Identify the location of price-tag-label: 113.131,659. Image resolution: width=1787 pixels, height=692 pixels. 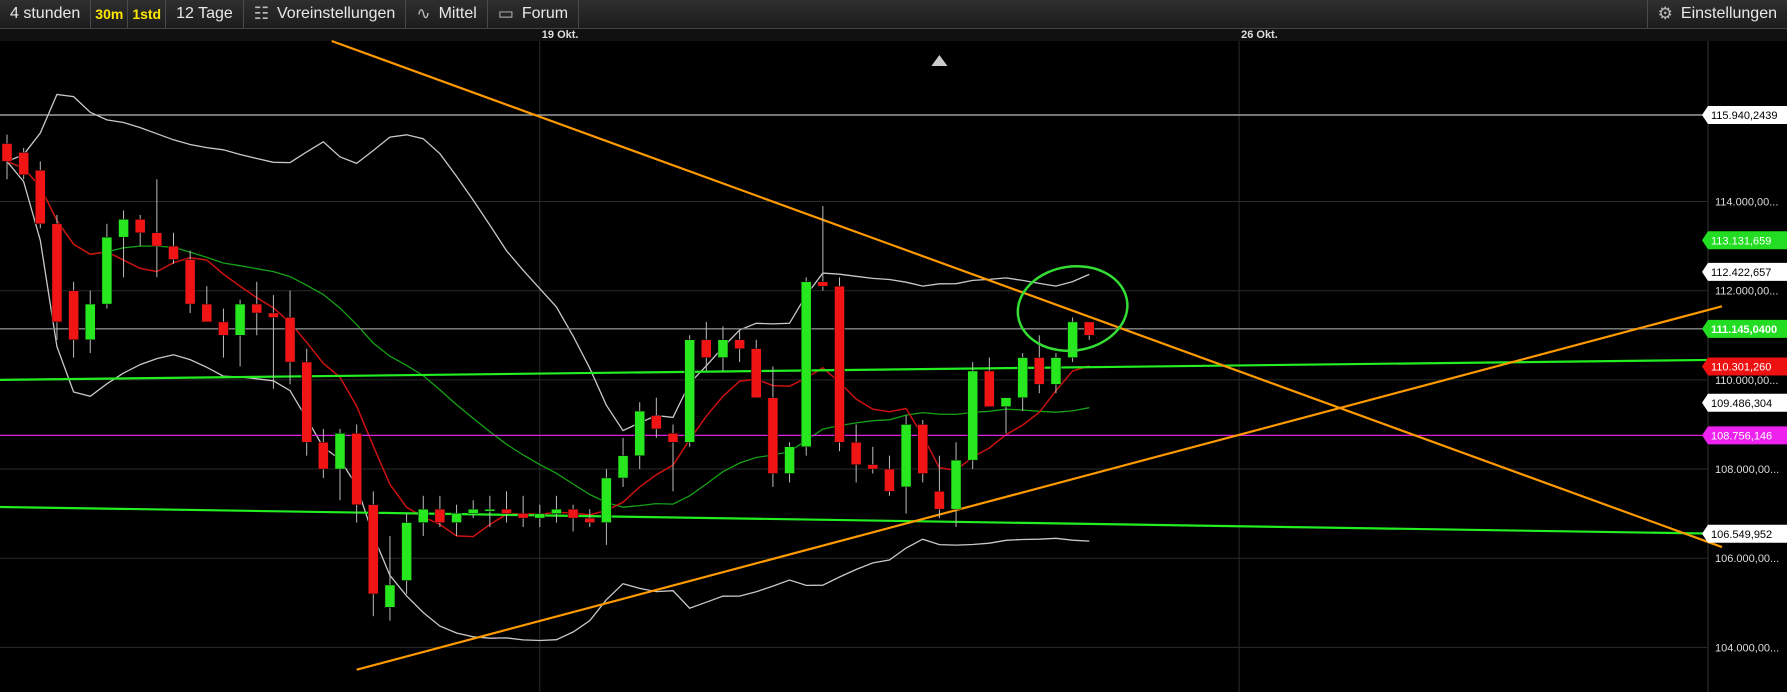
(1741, 241).